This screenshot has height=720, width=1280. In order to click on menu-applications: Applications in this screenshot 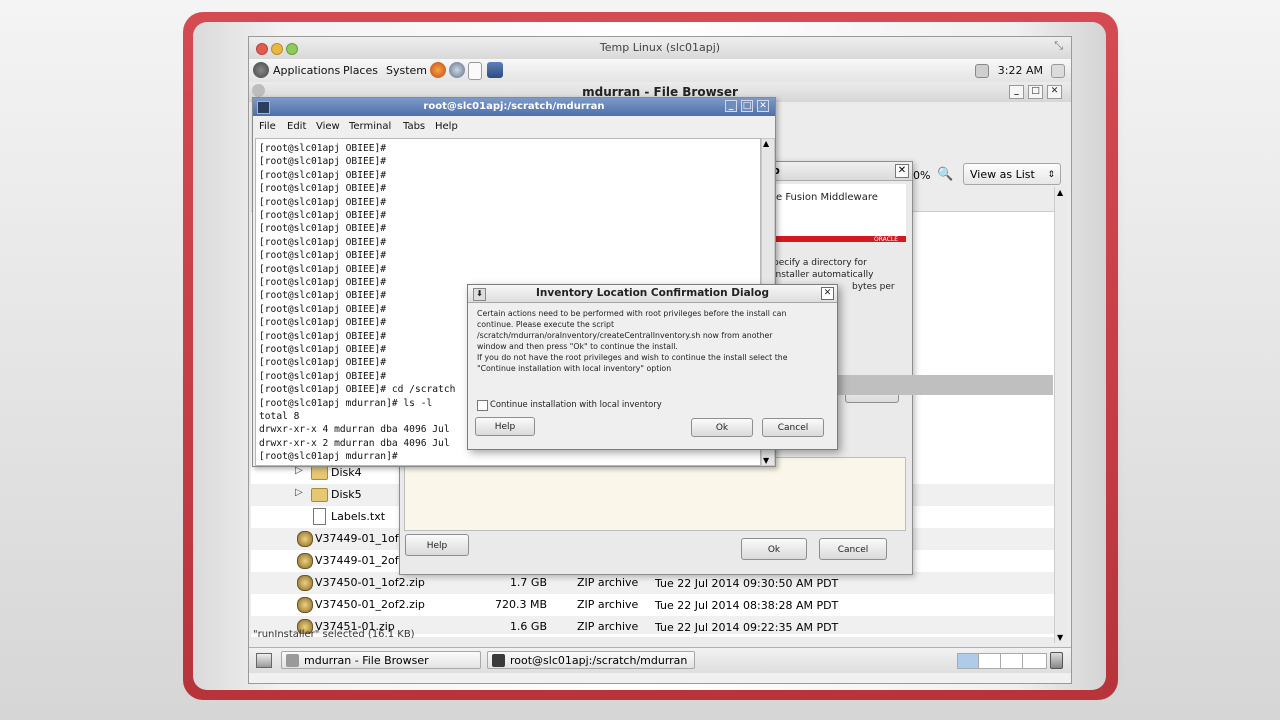, I will do `click(306, 70)`.